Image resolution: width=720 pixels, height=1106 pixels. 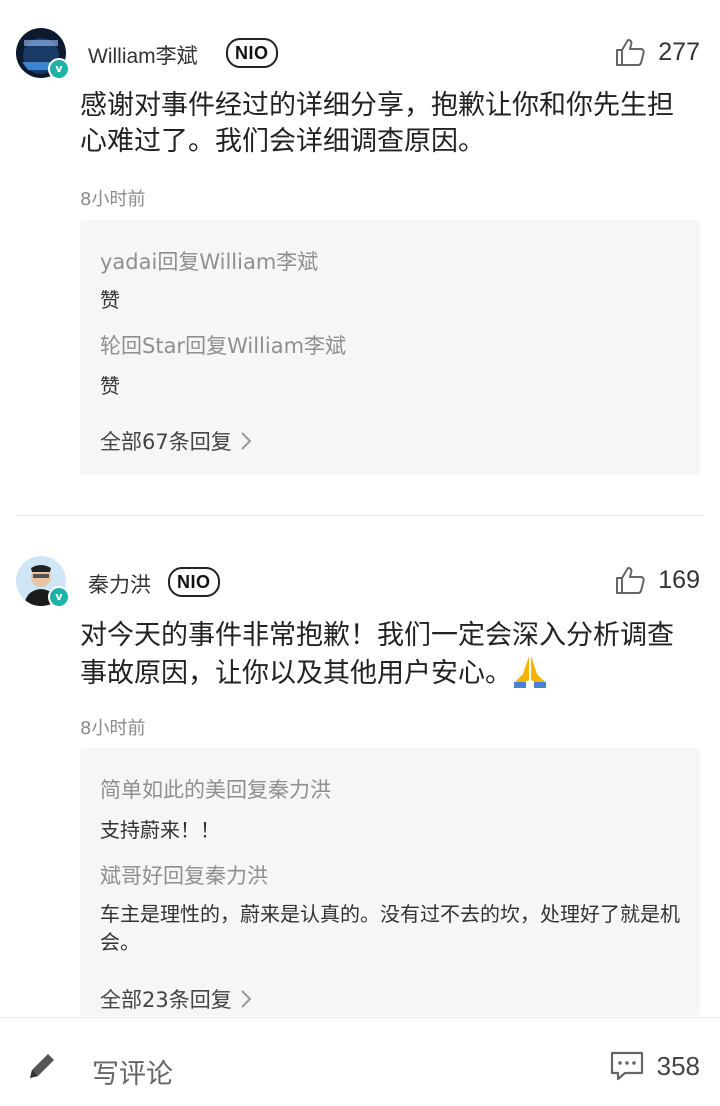 I want to click on folded-hands-icon, so click(x=530, y=676).